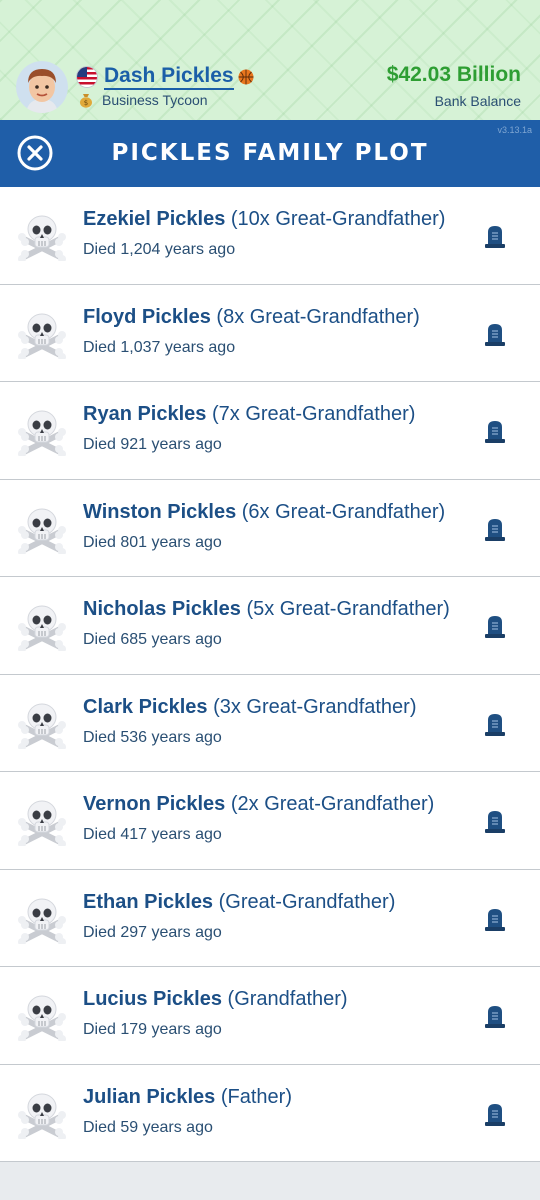 The height and width of the screenshot is (1200, 540). I want to click on relative-death-info: Died 536 years ago, so click(152, 737).